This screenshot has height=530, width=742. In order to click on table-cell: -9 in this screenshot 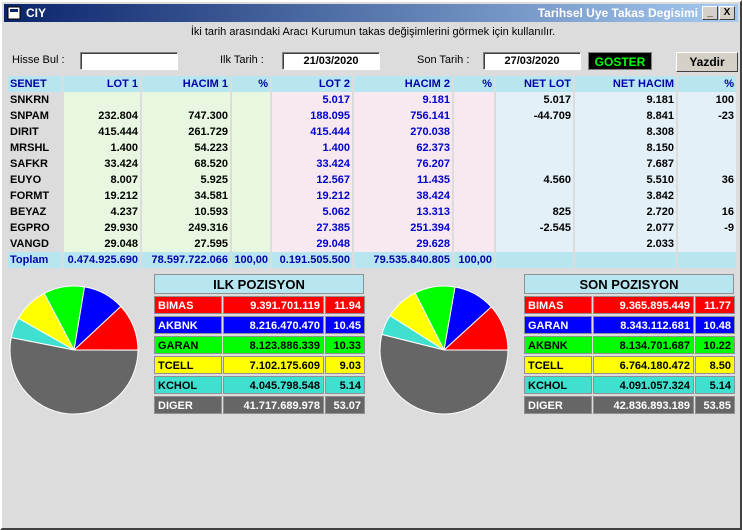, I will do `click(707, 228)`.